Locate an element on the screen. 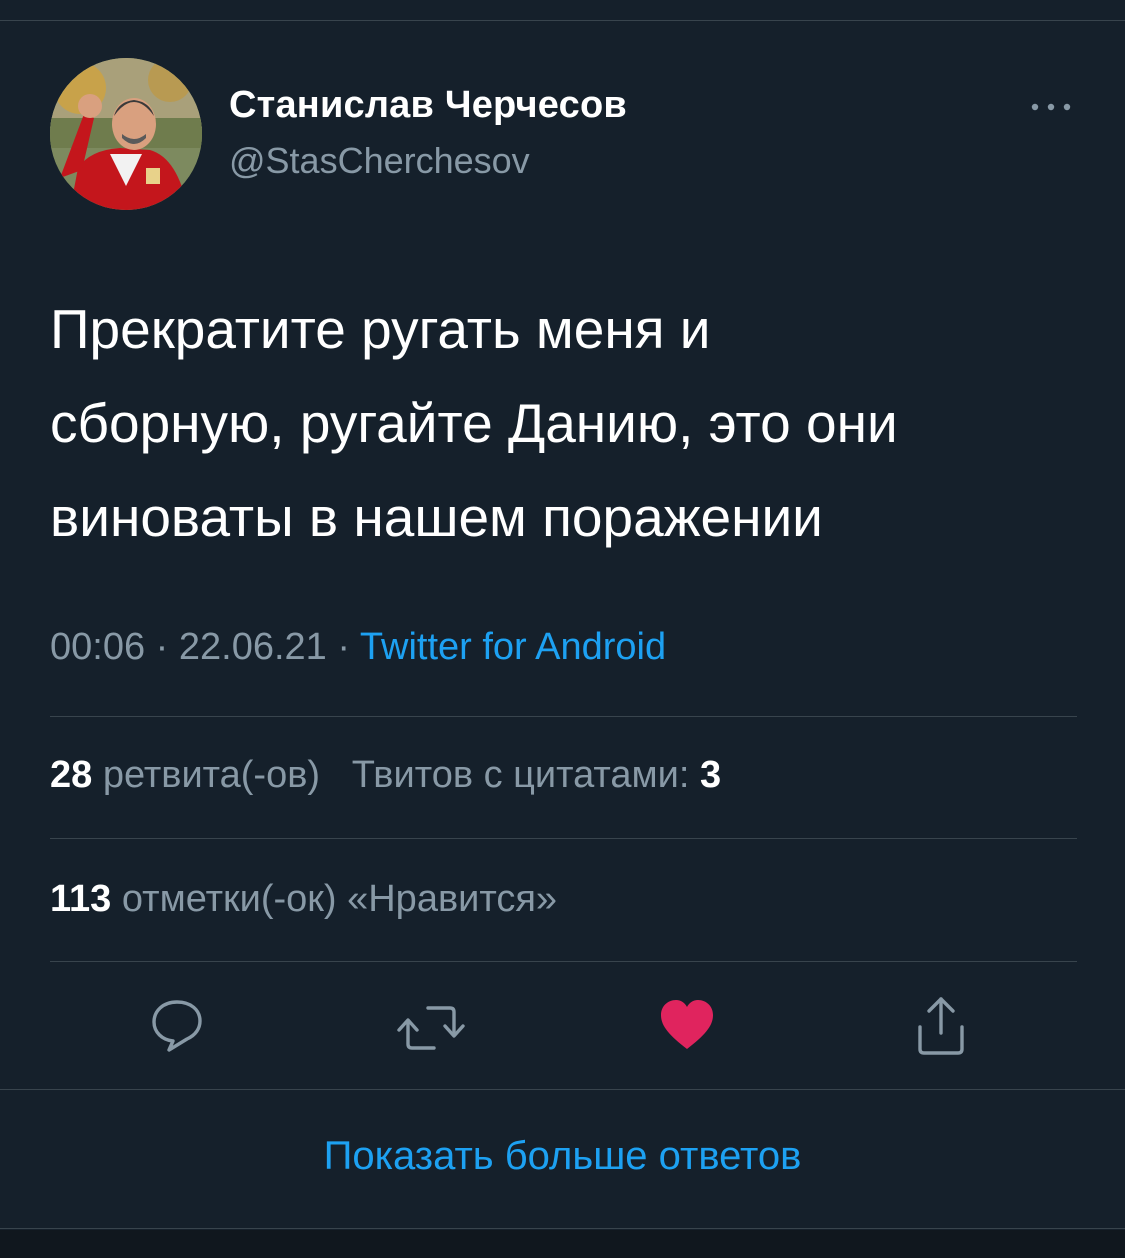 The height and width of the screenshot is (1258, 1125). likes-stat: 113 отметки(-ок) «Нравится» is located at coordinates (303, 899).